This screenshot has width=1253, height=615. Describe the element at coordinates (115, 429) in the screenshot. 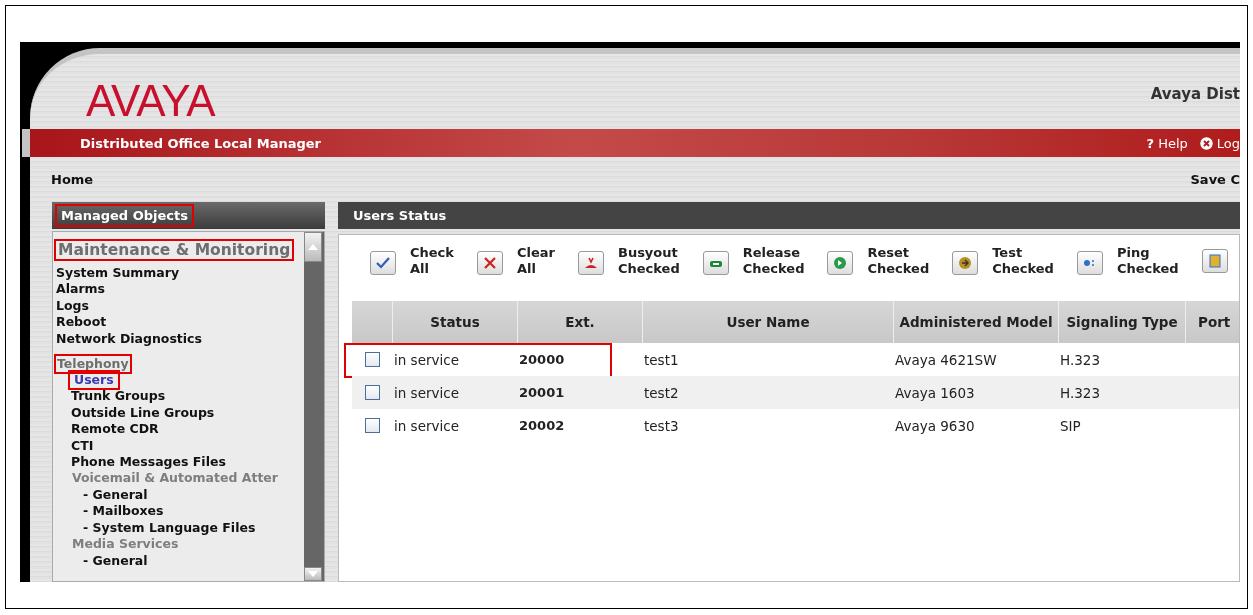

I see `sidebar-item: Remote CDR` at that location.